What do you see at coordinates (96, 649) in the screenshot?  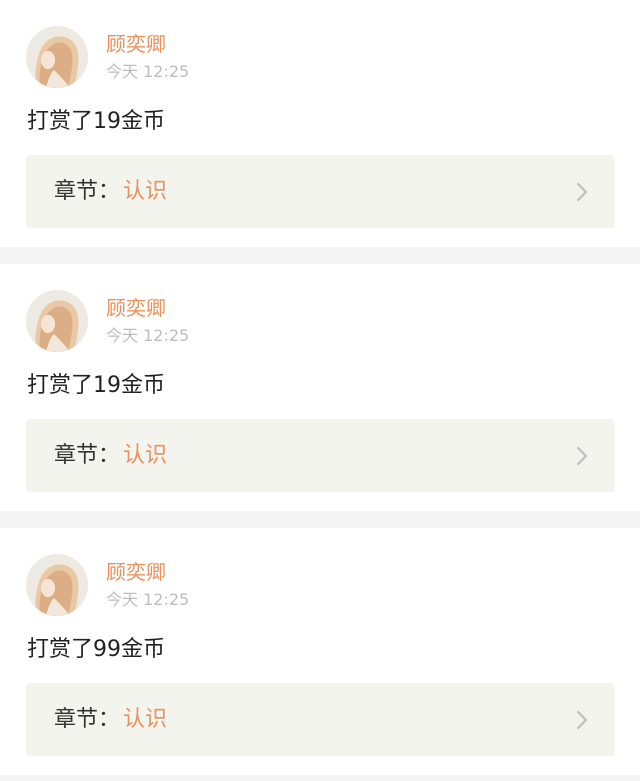 I see `reward-message: 打赏了99金币` at bounding box center [96, 649].